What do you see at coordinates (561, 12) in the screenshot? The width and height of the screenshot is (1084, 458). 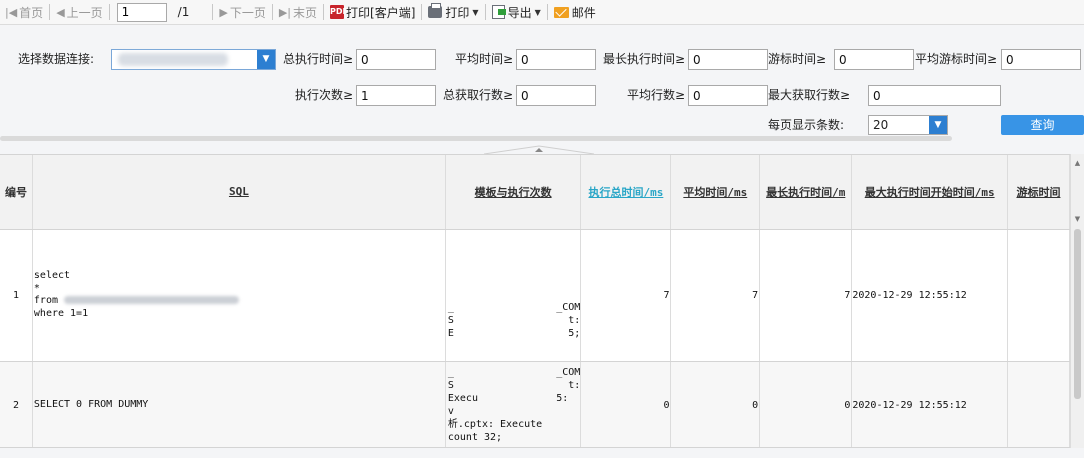 I see `mail-icon` at bounding box center [561, 12].